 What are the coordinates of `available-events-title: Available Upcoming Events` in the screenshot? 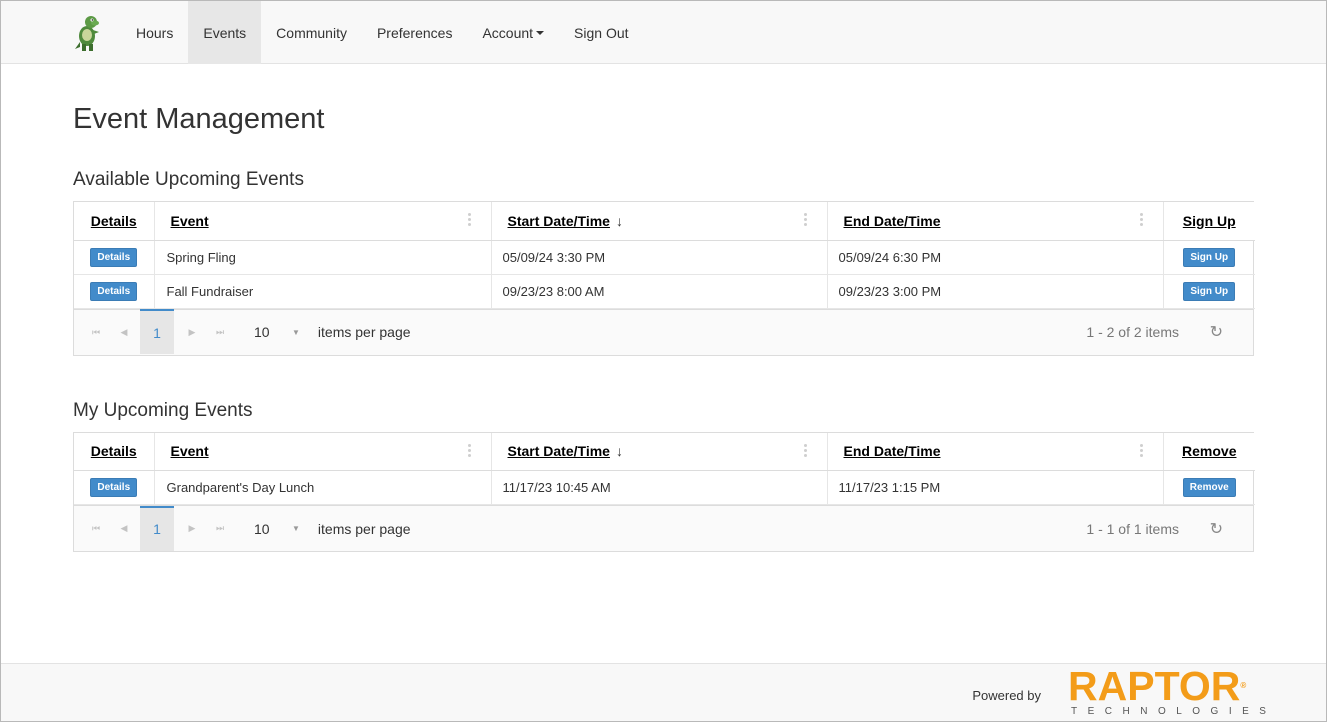 It's located at (188, 179).